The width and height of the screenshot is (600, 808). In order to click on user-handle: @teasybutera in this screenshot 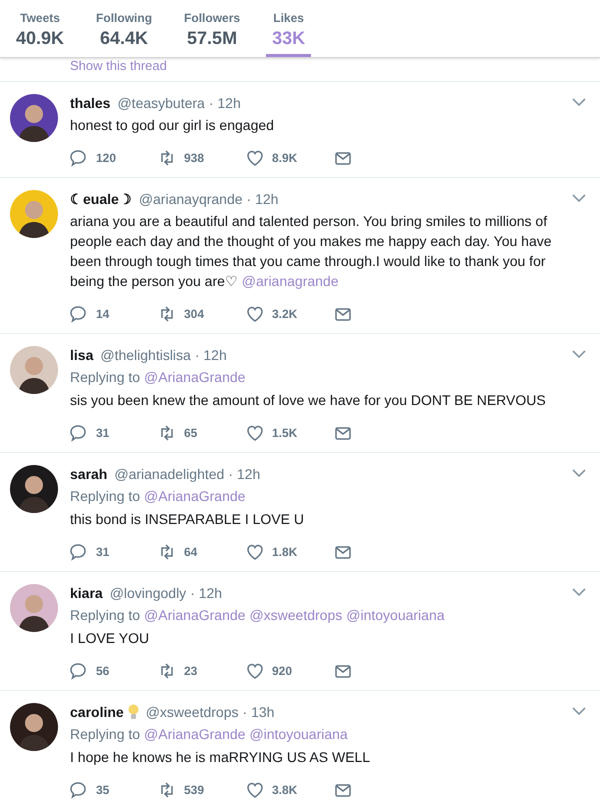, I will do `click(161, 103)`.